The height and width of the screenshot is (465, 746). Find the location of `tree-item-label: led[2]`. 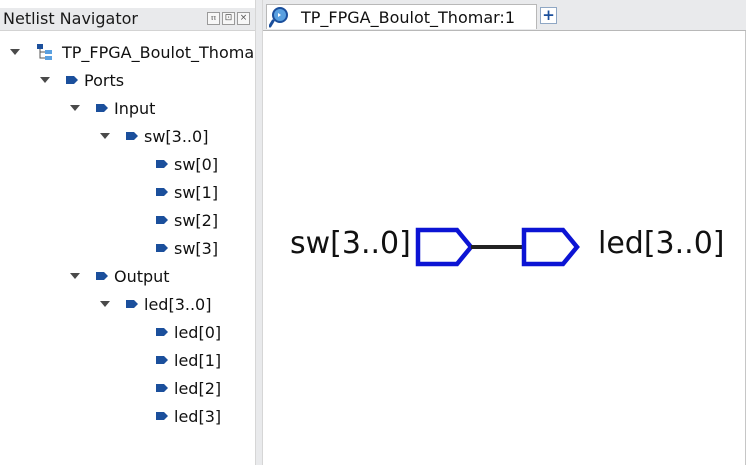

tree-item-label: led[2] is located at coordinates (198, 388).